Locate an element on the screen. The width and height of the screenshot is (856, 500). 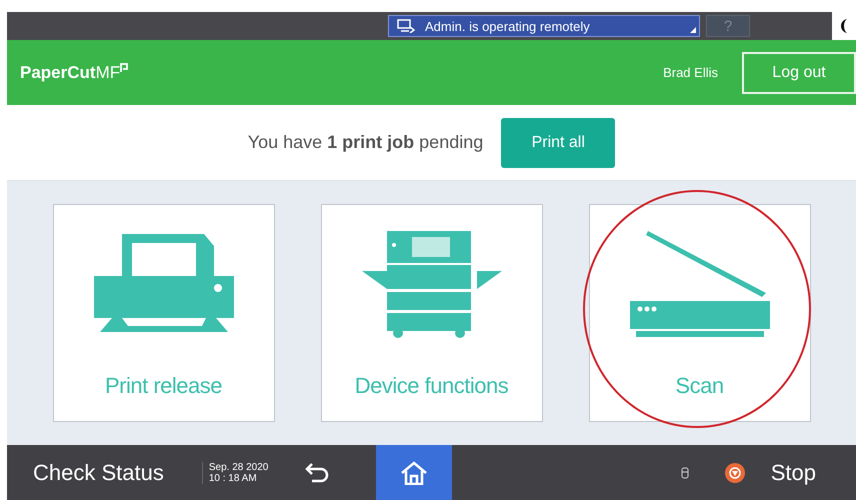
date-text: Sep. 28 2020 is located at coordinates (238, 467).